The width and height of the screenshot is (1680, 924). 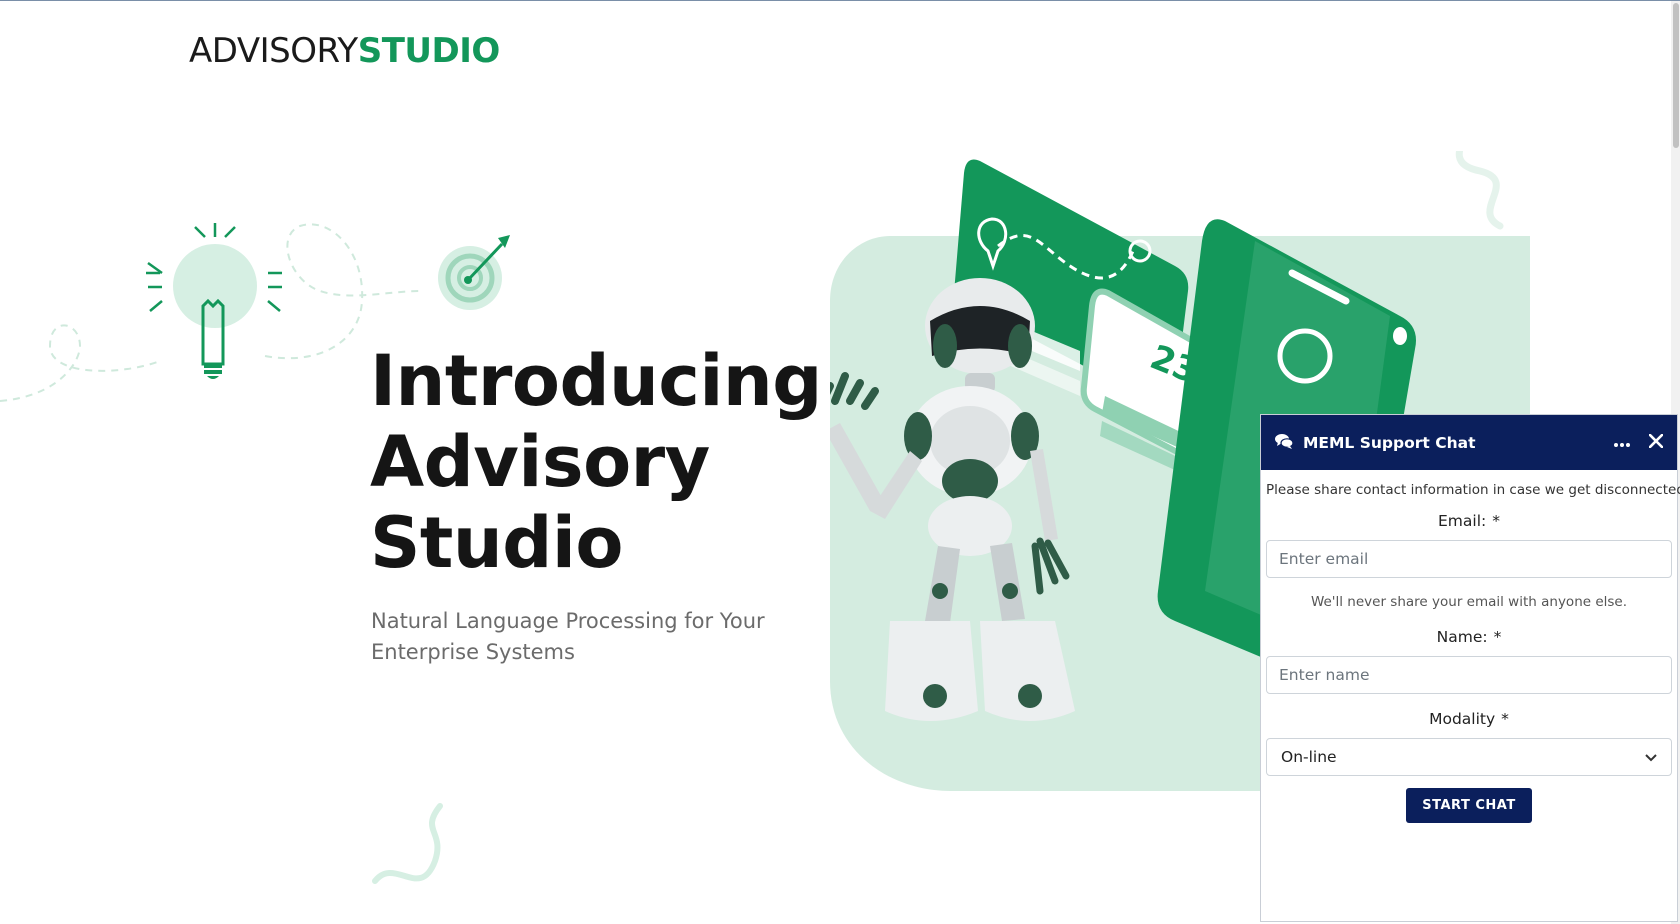 What do you see at coordinates (273, 51) in the screenshot?
I see `logo-text-advisory: ADVISORY` at bounding box center [273, 51].